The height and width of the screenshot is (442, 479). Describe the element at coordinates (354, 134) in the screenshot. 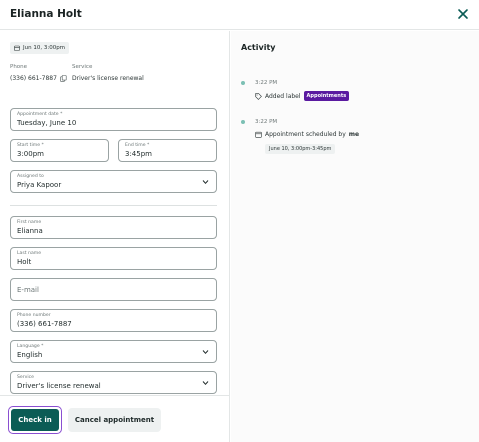

I see `activity-actor: me` at that location.